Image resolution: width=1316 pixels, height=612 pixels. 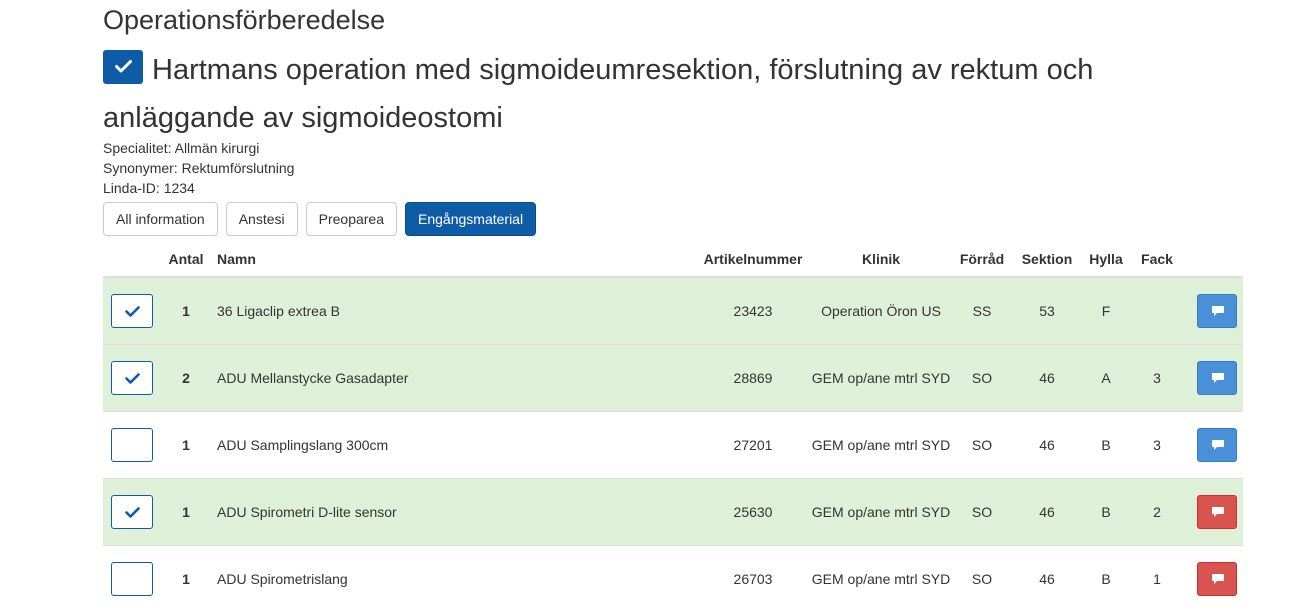 What do you see at coordinates (1157, 259) in the screenshot?
I see `header-fack: Fack` at bounding box center [1157, 259].